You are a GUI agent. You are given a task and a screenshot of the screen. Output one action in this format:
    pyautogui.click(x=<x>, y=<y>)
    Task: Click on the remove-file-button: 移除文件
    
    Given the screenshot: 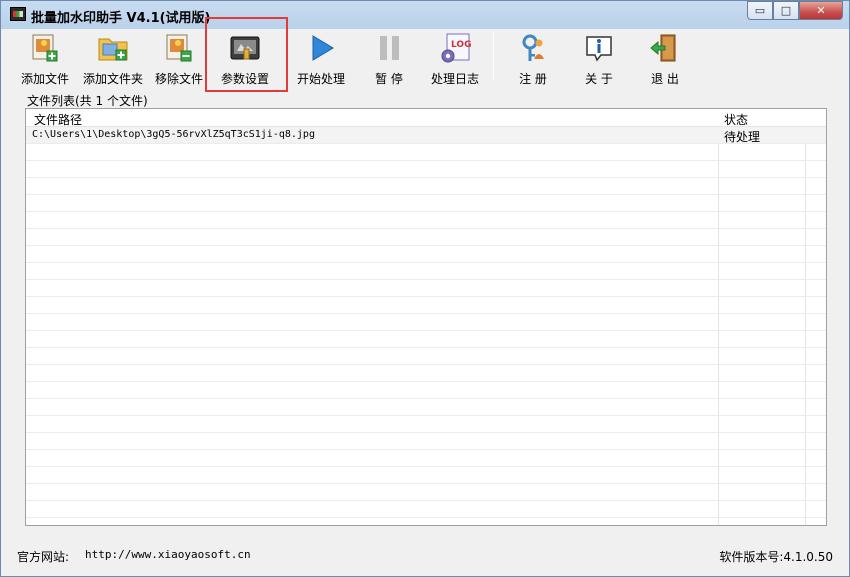 What is the action you would take?
    pyautogui.click(x=179, y=58)
    